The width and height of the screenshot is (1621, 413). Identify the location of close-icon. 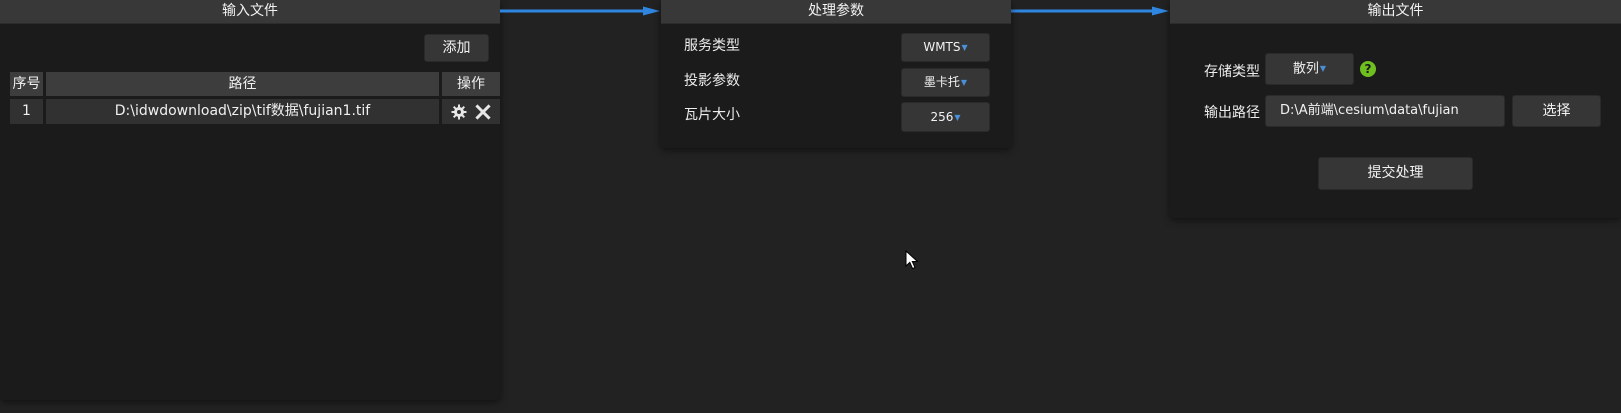
(483, 111).